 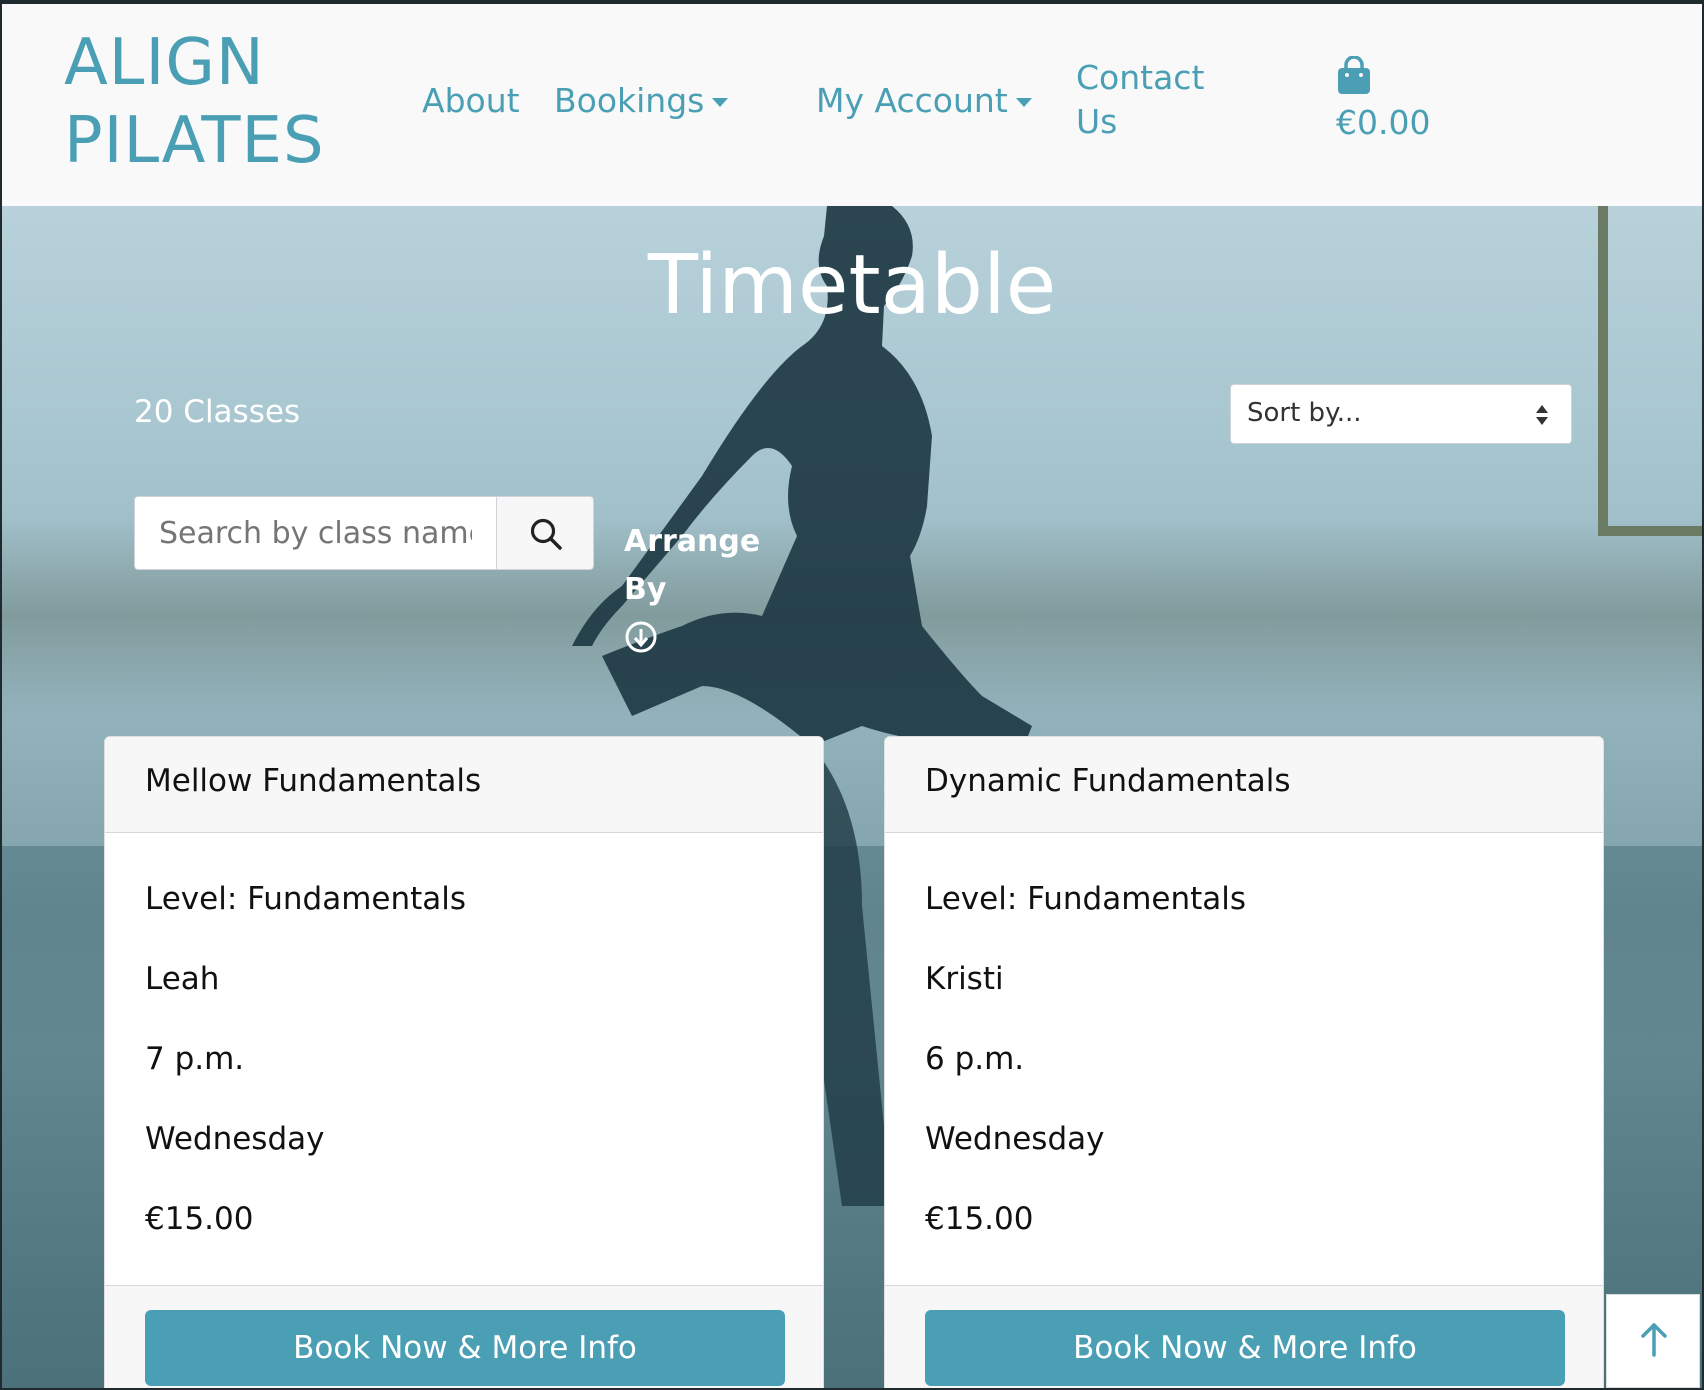 I want to click on class-card-header: Mellow Fundamentals, so click(x=464, y=785).